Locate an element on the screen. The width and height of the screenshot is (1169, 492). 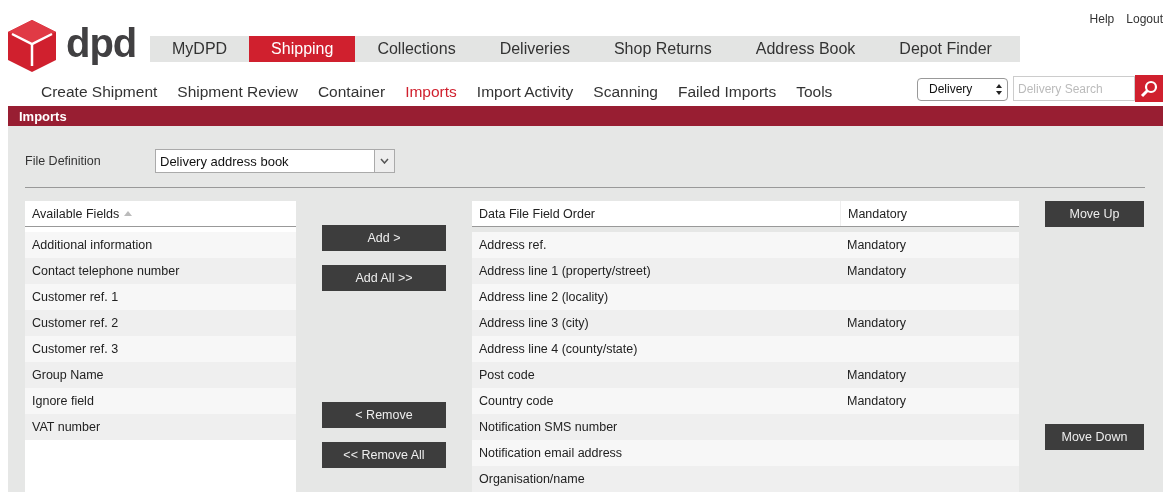
list-item: VAT number is located at coordinates (160, 427).